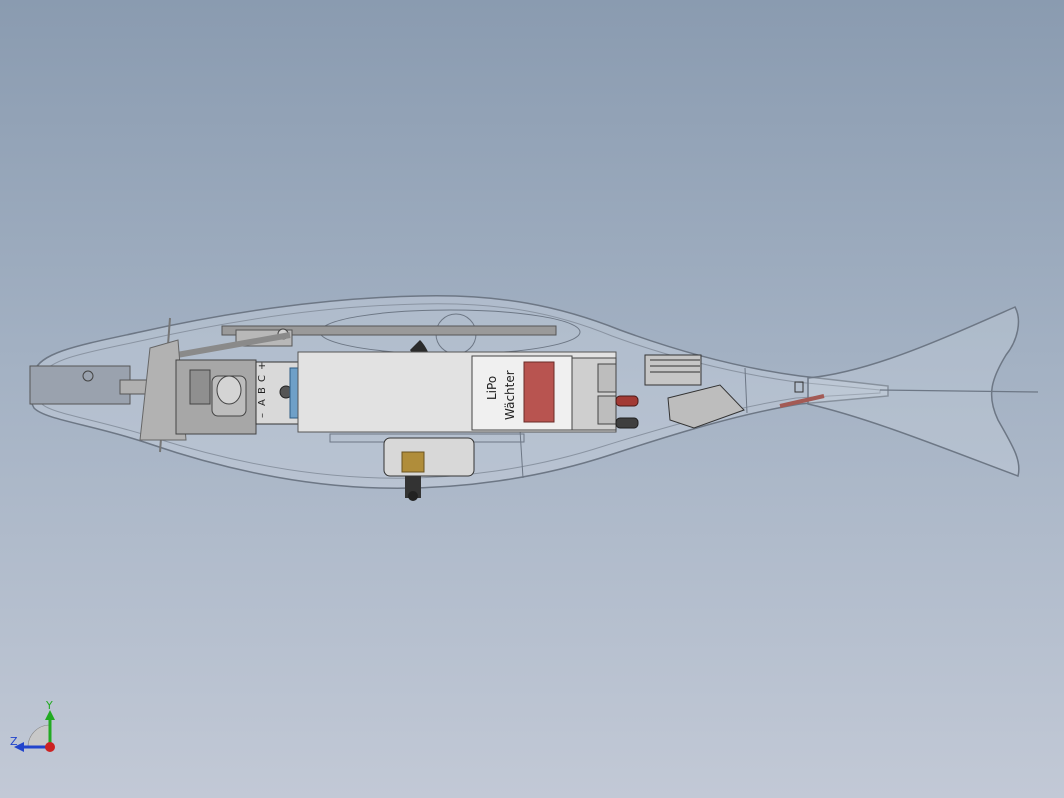 The width and height of the screenshot is (1064, 798). Describe the element at coordinates (49, 705) in the screenshot. I see `y-axis-label: Y` at that location.